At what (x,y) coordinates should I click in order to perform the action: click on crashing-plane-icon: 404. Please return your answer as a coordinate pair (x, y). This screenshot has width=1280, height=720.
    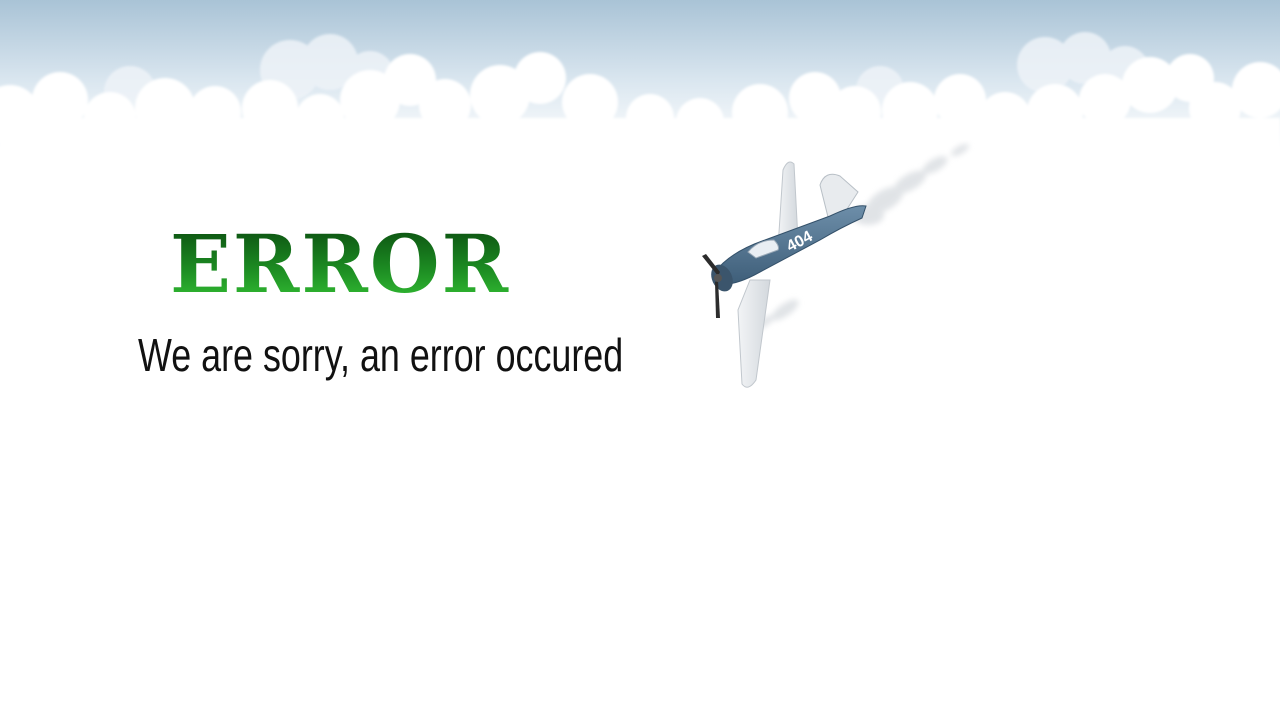
    Looking at the image, I should click on (835, 265).